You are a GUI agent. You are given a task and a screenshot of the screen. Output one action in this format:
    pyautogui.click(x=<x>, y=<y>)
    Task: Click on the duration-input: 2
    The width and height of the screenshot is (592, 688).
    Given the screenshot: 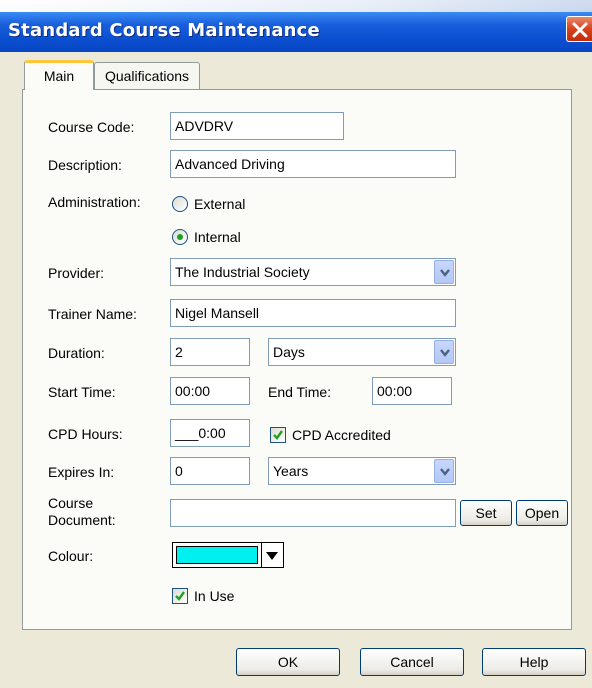 What is the action you would take?
    pyautogui.click(x=210, y=352)
    